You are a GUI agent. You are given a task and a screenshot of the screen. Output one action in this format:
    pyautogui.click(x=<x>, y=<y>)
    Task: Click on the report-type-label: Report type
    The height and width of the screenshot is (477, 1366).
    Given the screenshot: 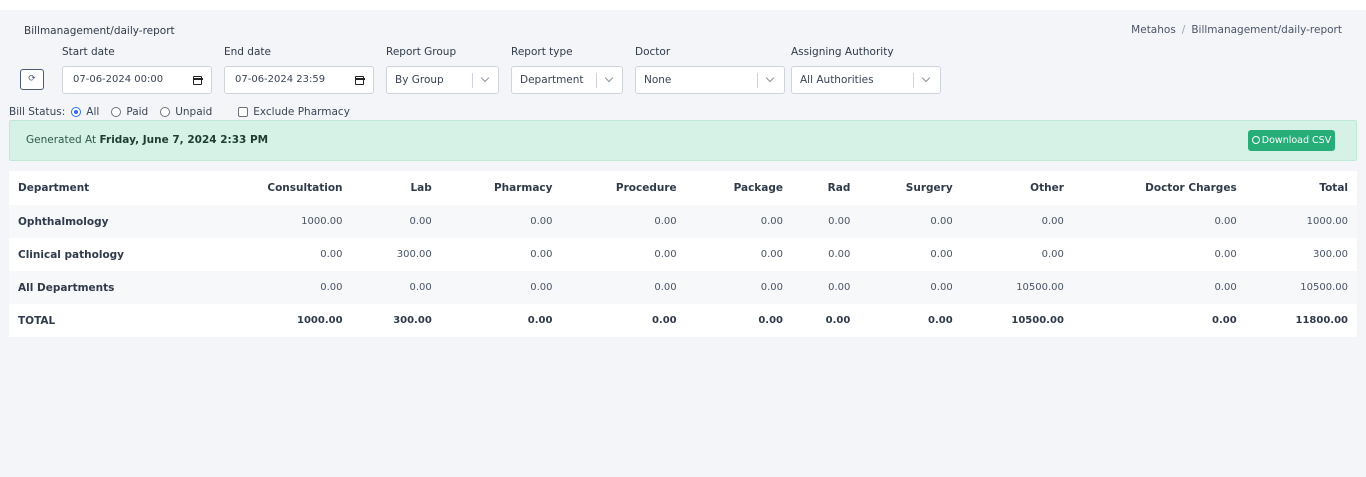 What is the action you would take?
    pyautogui.click(x=542, y=52)
    